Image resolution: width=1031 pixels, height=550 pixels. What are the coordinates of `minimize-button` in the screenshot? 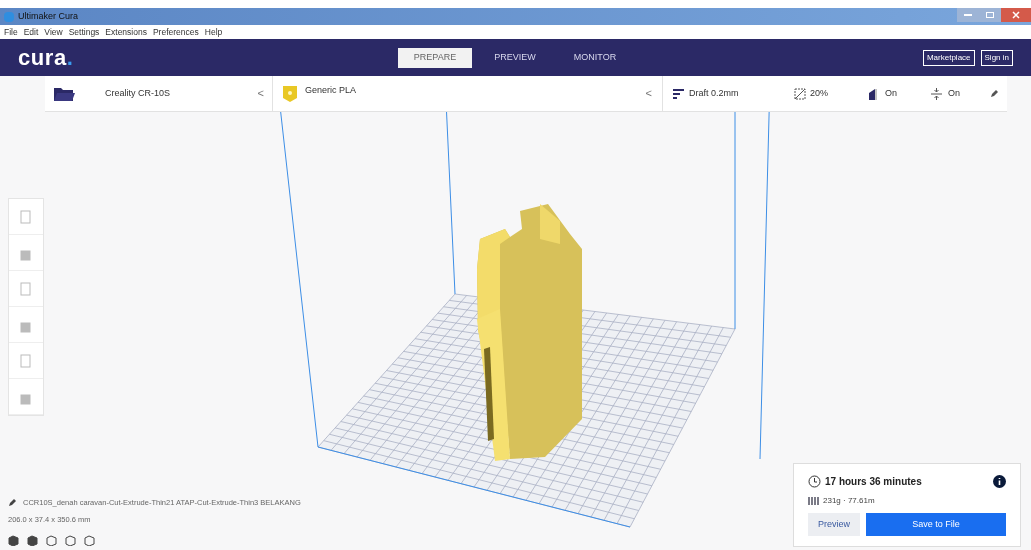 It's located at (968, 15).